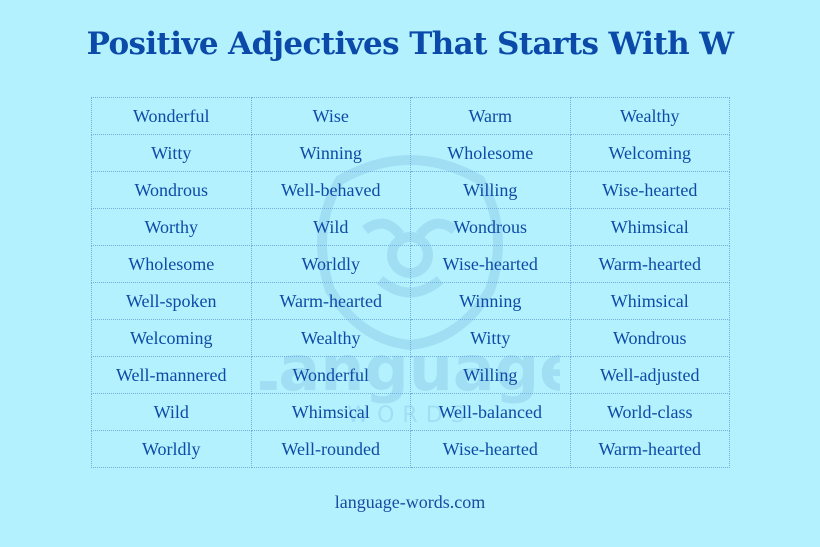  What do you see at coordinates (171, 301) in the screenshot?
I see `table-cell: Well-spoken` at bounding box center [171, 301].